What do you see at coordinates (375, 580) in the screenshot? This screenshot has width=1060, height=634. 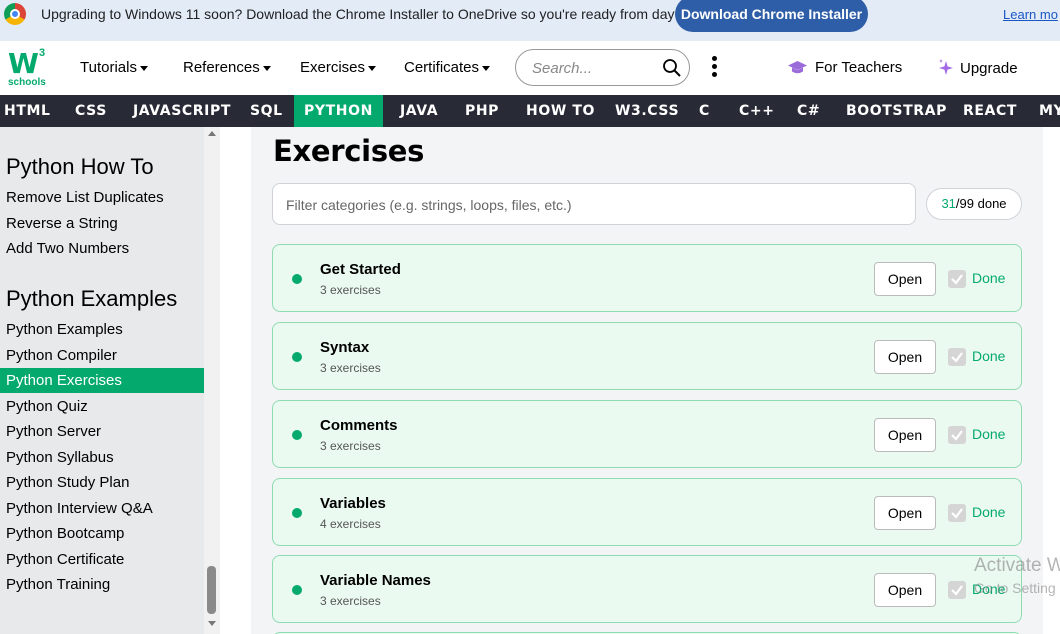 I see `category-title: Variable Names` at bounding box center [375, 580].